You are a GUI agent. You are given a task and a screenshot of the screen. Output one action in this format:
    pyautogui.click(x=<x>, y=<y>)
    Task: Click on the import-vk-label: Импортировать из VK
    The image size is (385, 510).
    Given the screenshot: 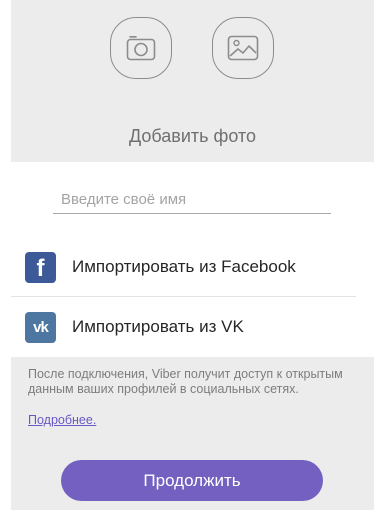 What is the action you would take?
    pyautogui.click(x=158, y=326)
    